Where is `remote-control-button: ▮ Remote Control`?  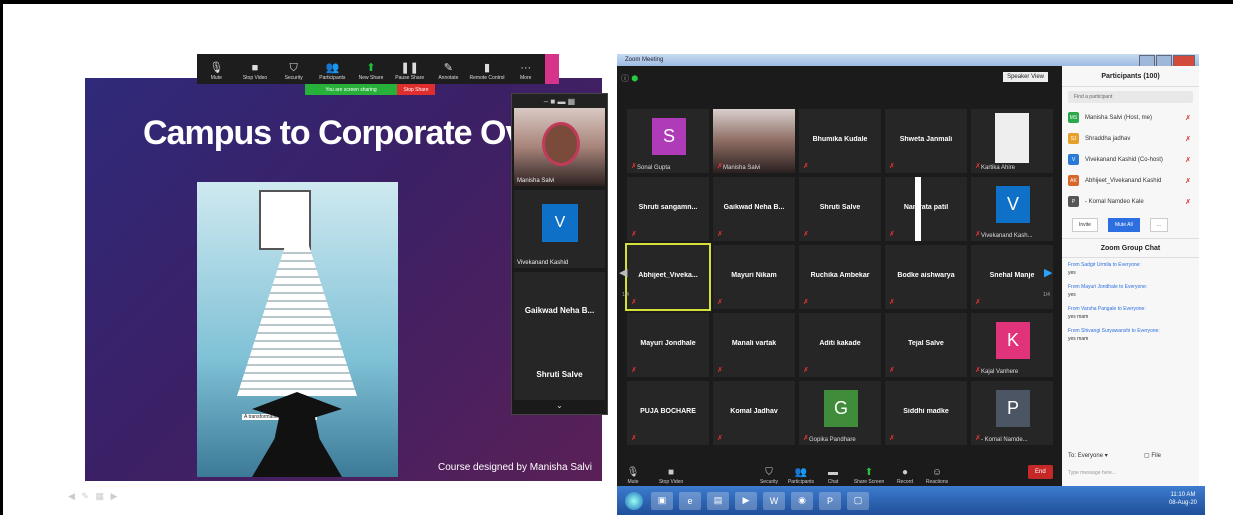
remote-control-button: ▮ Remote Control is located at coordinates (487, 69).